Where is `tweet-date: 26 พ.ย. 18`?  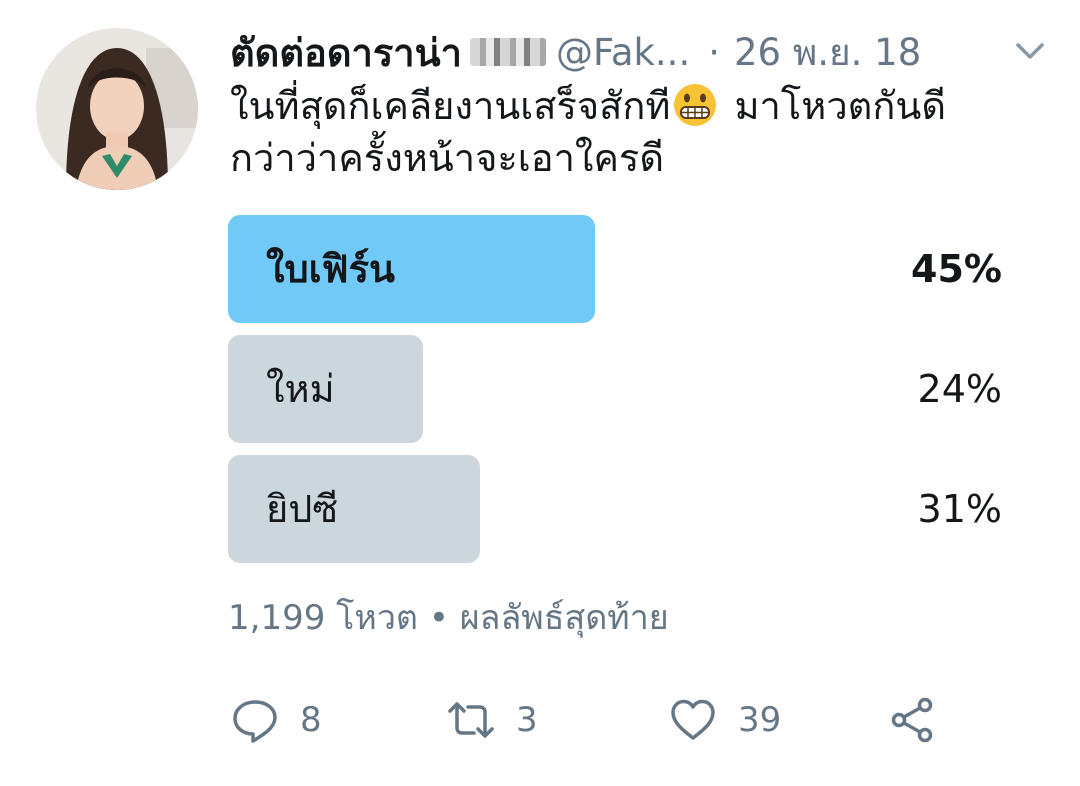
tweet-date: 26 พ.ย. 18 is located at coordinates (827, 52).